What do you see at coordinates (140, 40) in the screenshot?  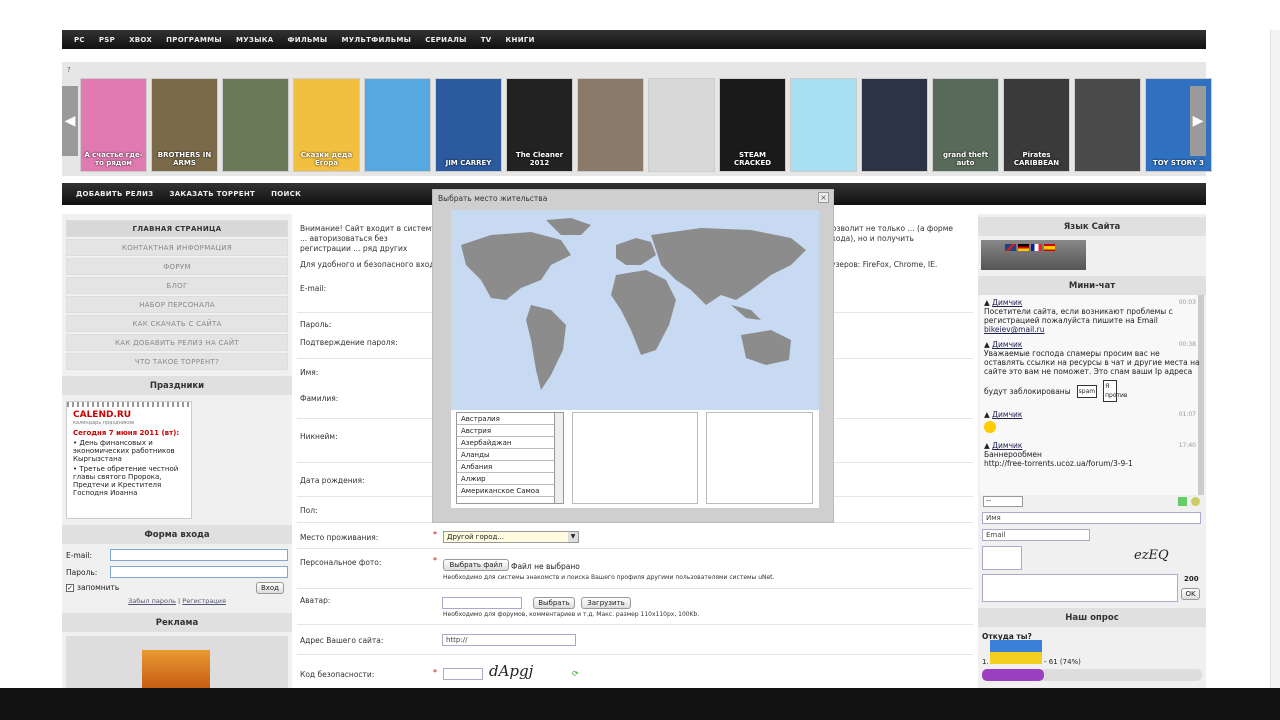 I see `top-nav-item: XBOX` at bounding box center [140, 40].